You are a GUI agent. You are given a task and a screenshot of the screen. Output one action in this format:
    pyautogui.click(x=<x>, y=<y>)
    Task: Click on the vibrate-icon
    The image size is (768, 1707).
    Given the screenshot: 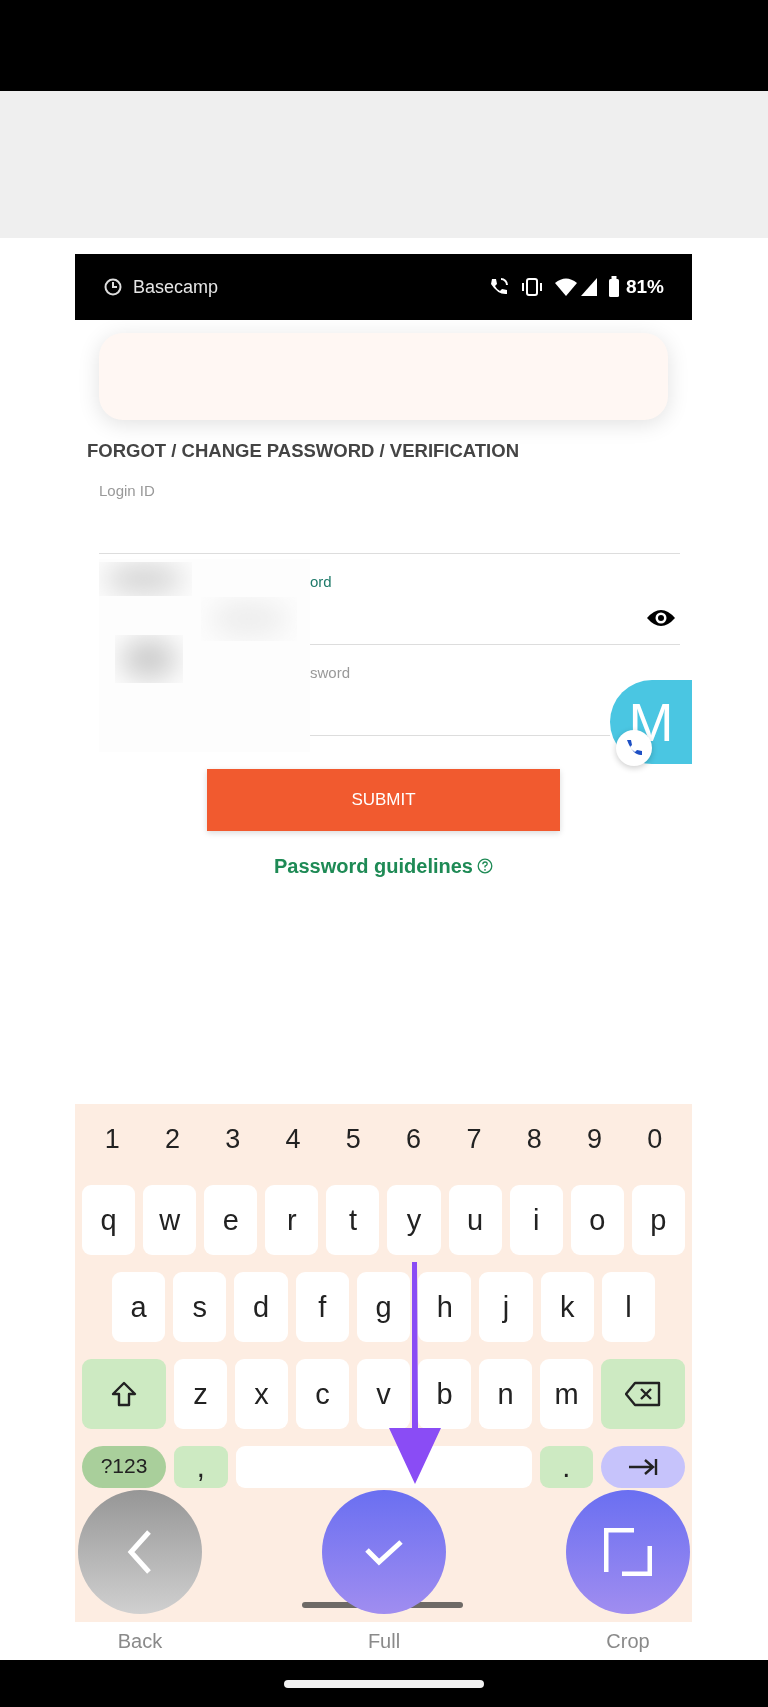 What is the action you would take?
    pyautogui.click(x=531, y=287)
    